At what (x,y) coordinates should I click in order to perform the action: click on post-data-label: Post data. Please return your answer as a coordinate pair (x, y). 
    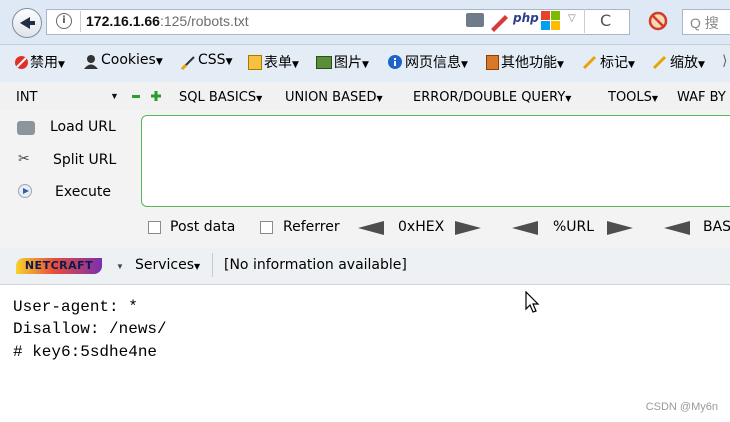
    Looking at the image, I should click on (203, 227).